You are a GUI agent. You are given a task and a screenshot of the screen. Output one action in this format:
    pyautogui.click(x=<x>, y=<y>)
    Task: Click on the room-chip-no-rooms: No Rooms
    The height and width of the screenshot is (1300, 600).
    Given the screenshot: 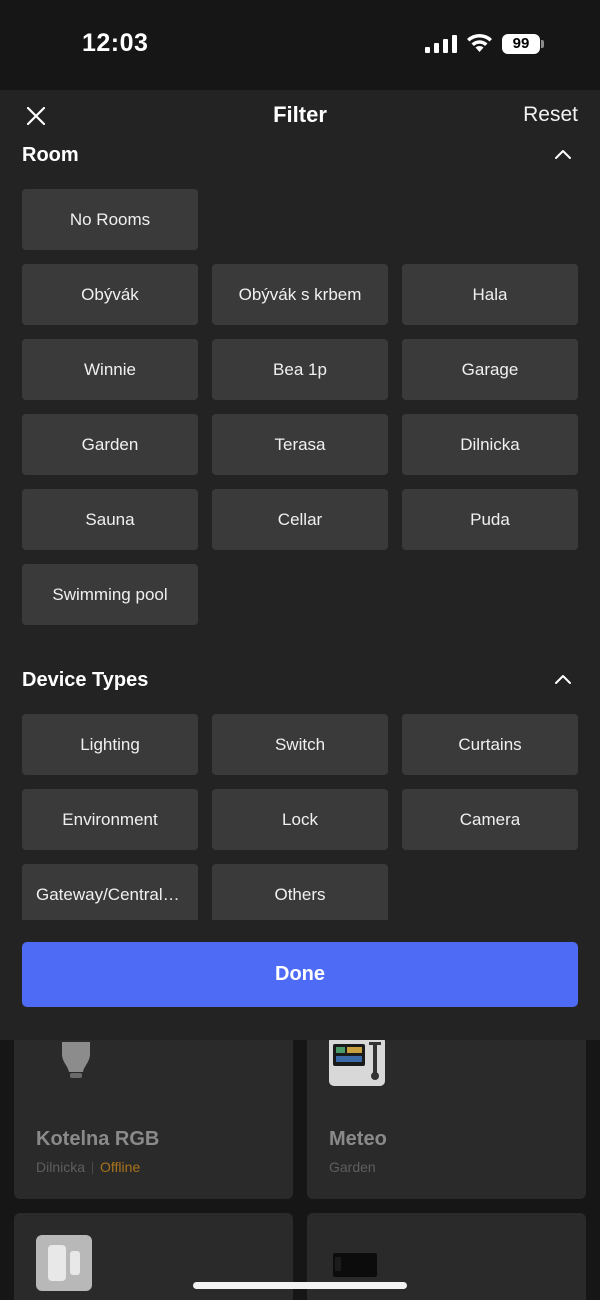 What is the action you would take?
    pyautogui.click(x=110, y=219)
    